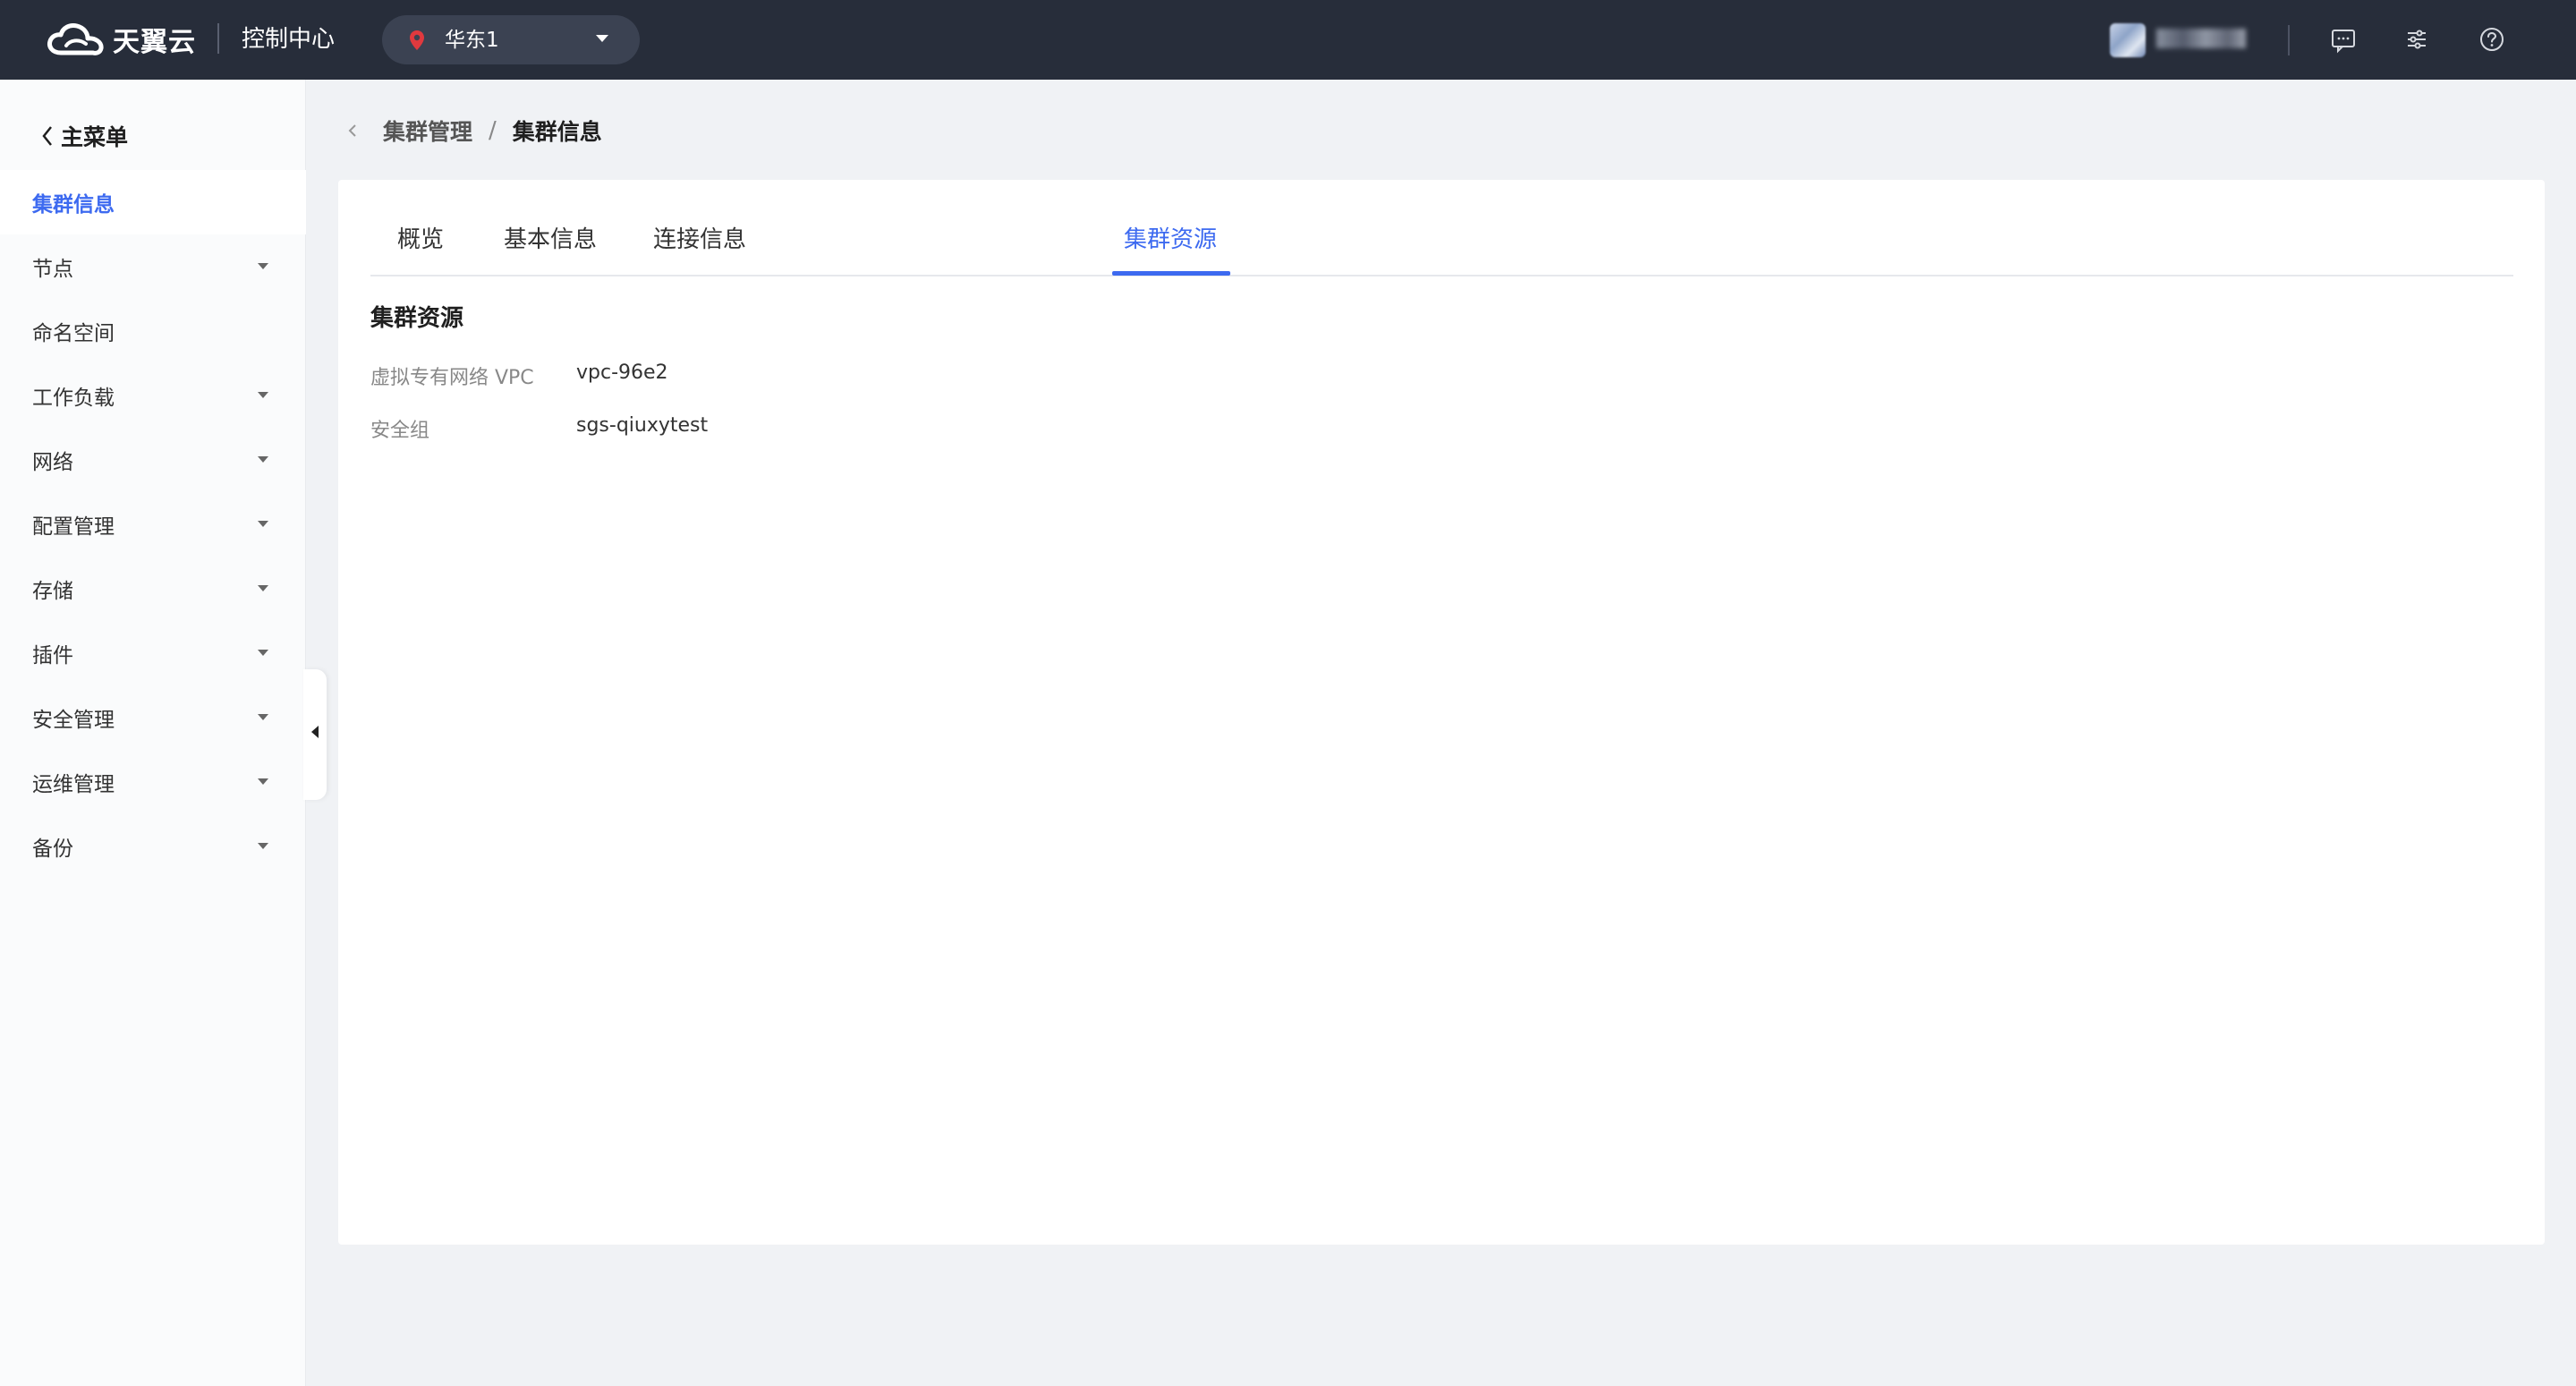  Describe the element at coordinates (1441, 248) in the screenshot. I see `tab-bar: 概览 基本信息 连接信息 集群资源` at that location.